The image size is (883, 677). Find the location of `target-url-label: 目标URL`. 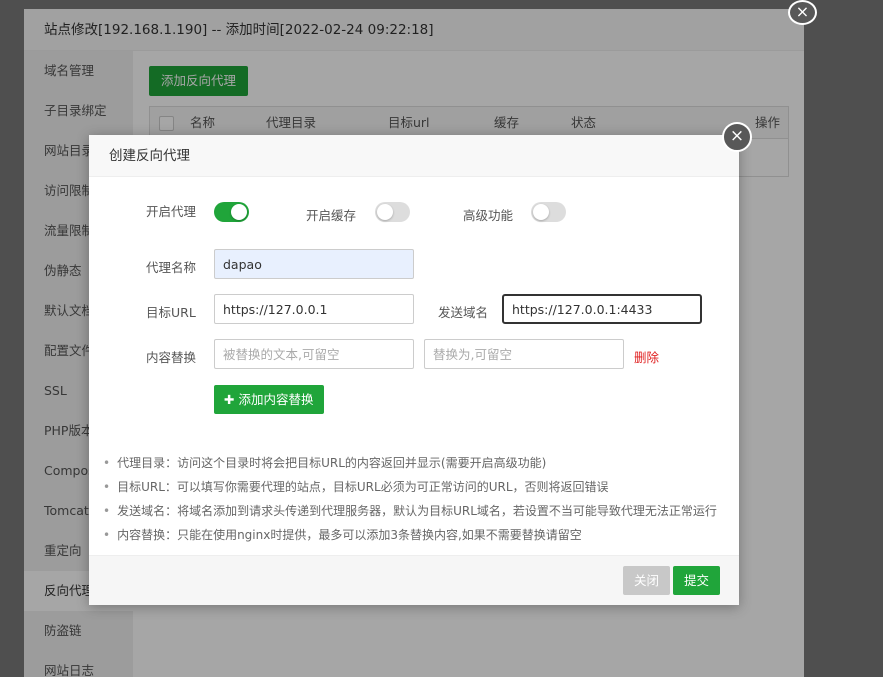

target-url-label: 目标URL is located at coordinates (171, 312).